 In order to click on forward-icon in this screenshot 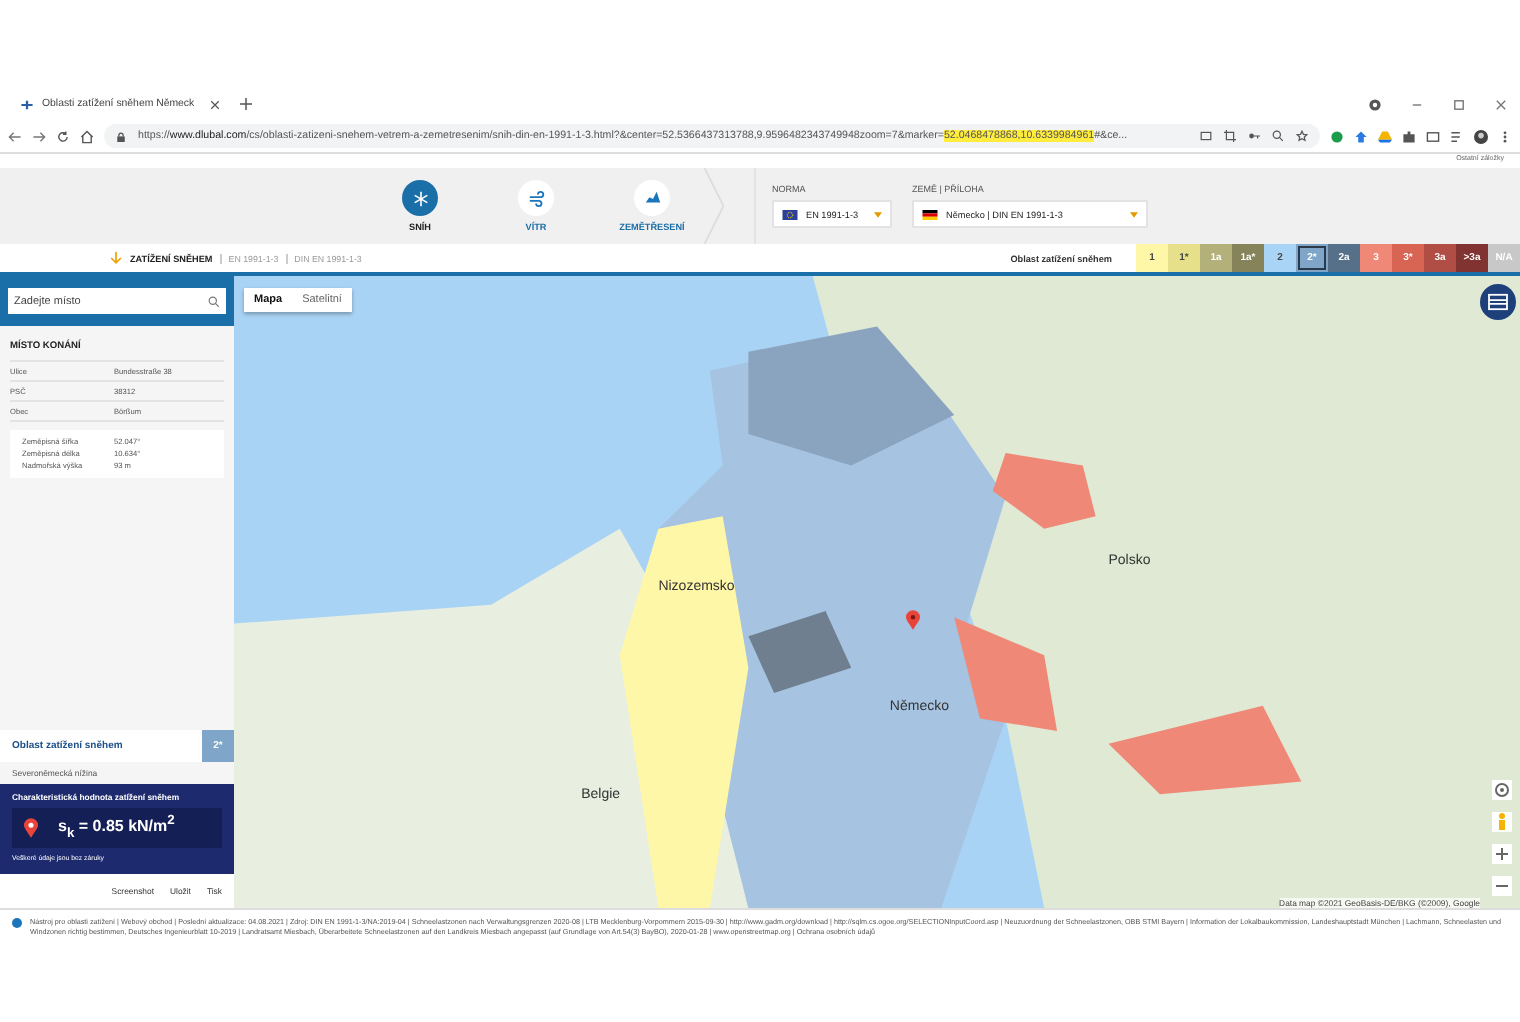, I will do `click(39, 136)`.